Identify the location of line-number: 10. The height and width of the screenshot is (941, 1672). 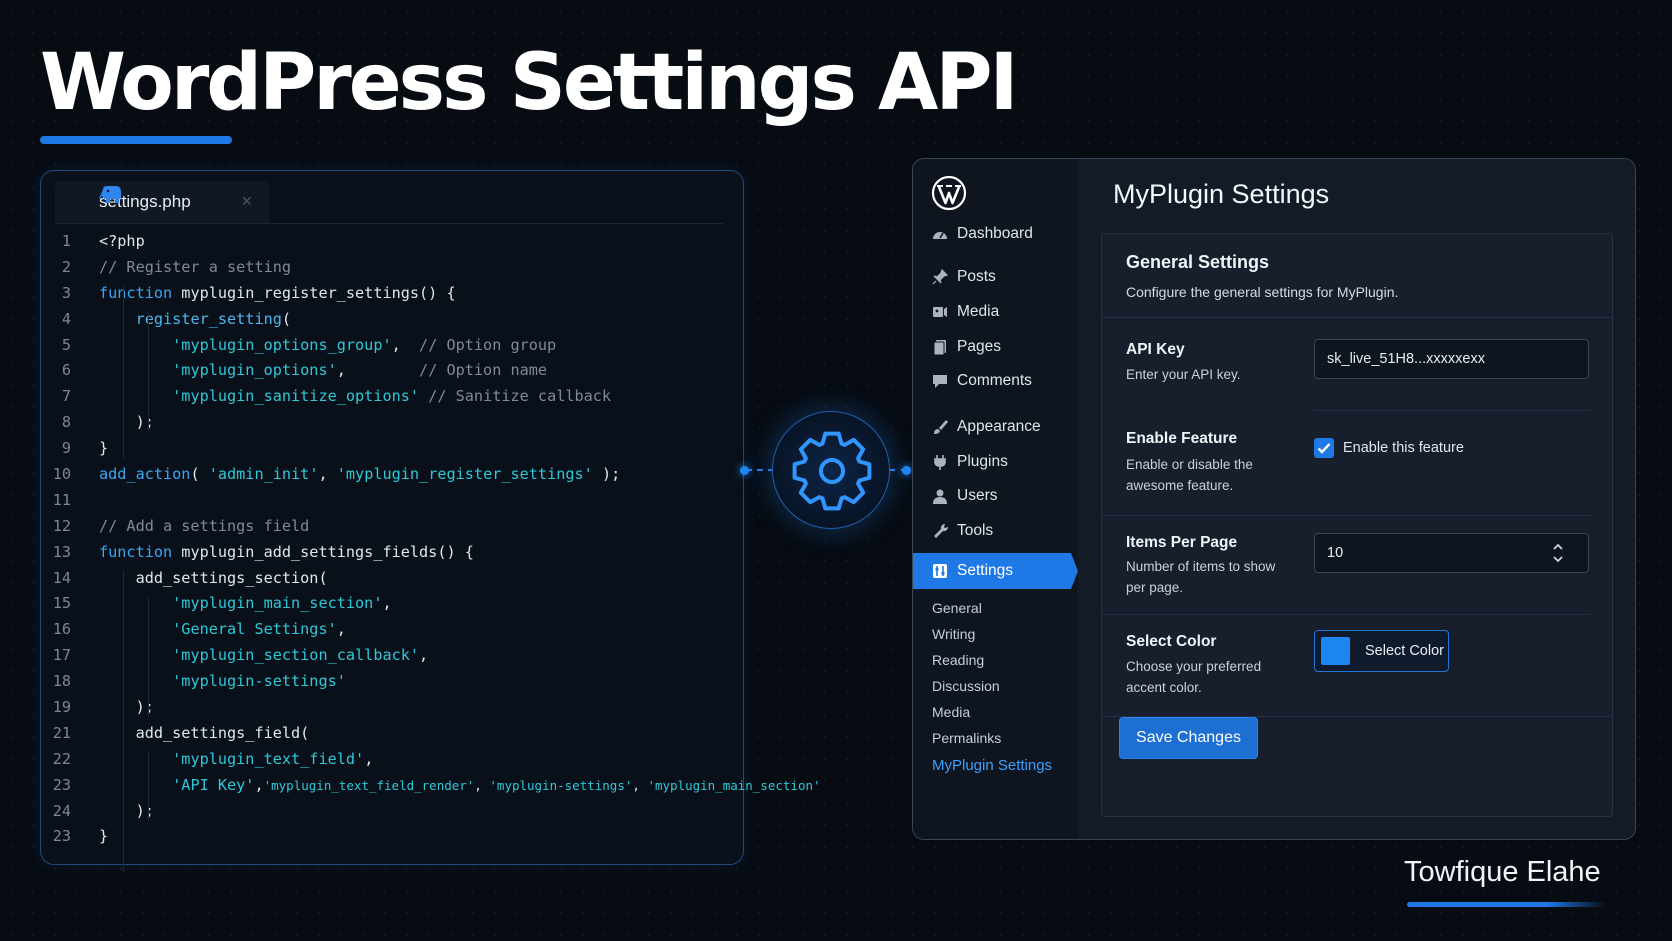
(61, 474).